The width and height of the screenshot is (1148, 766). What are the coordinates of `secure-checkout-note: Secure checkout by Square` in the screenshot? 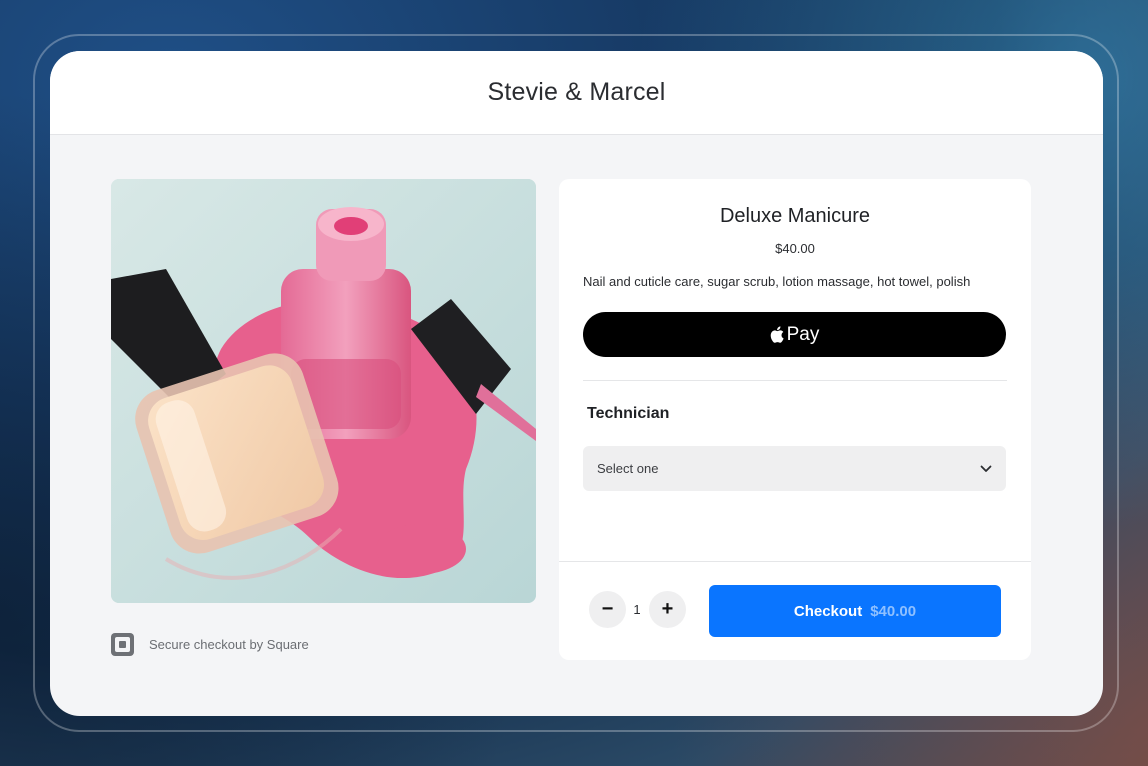 It's located at (210, 644).